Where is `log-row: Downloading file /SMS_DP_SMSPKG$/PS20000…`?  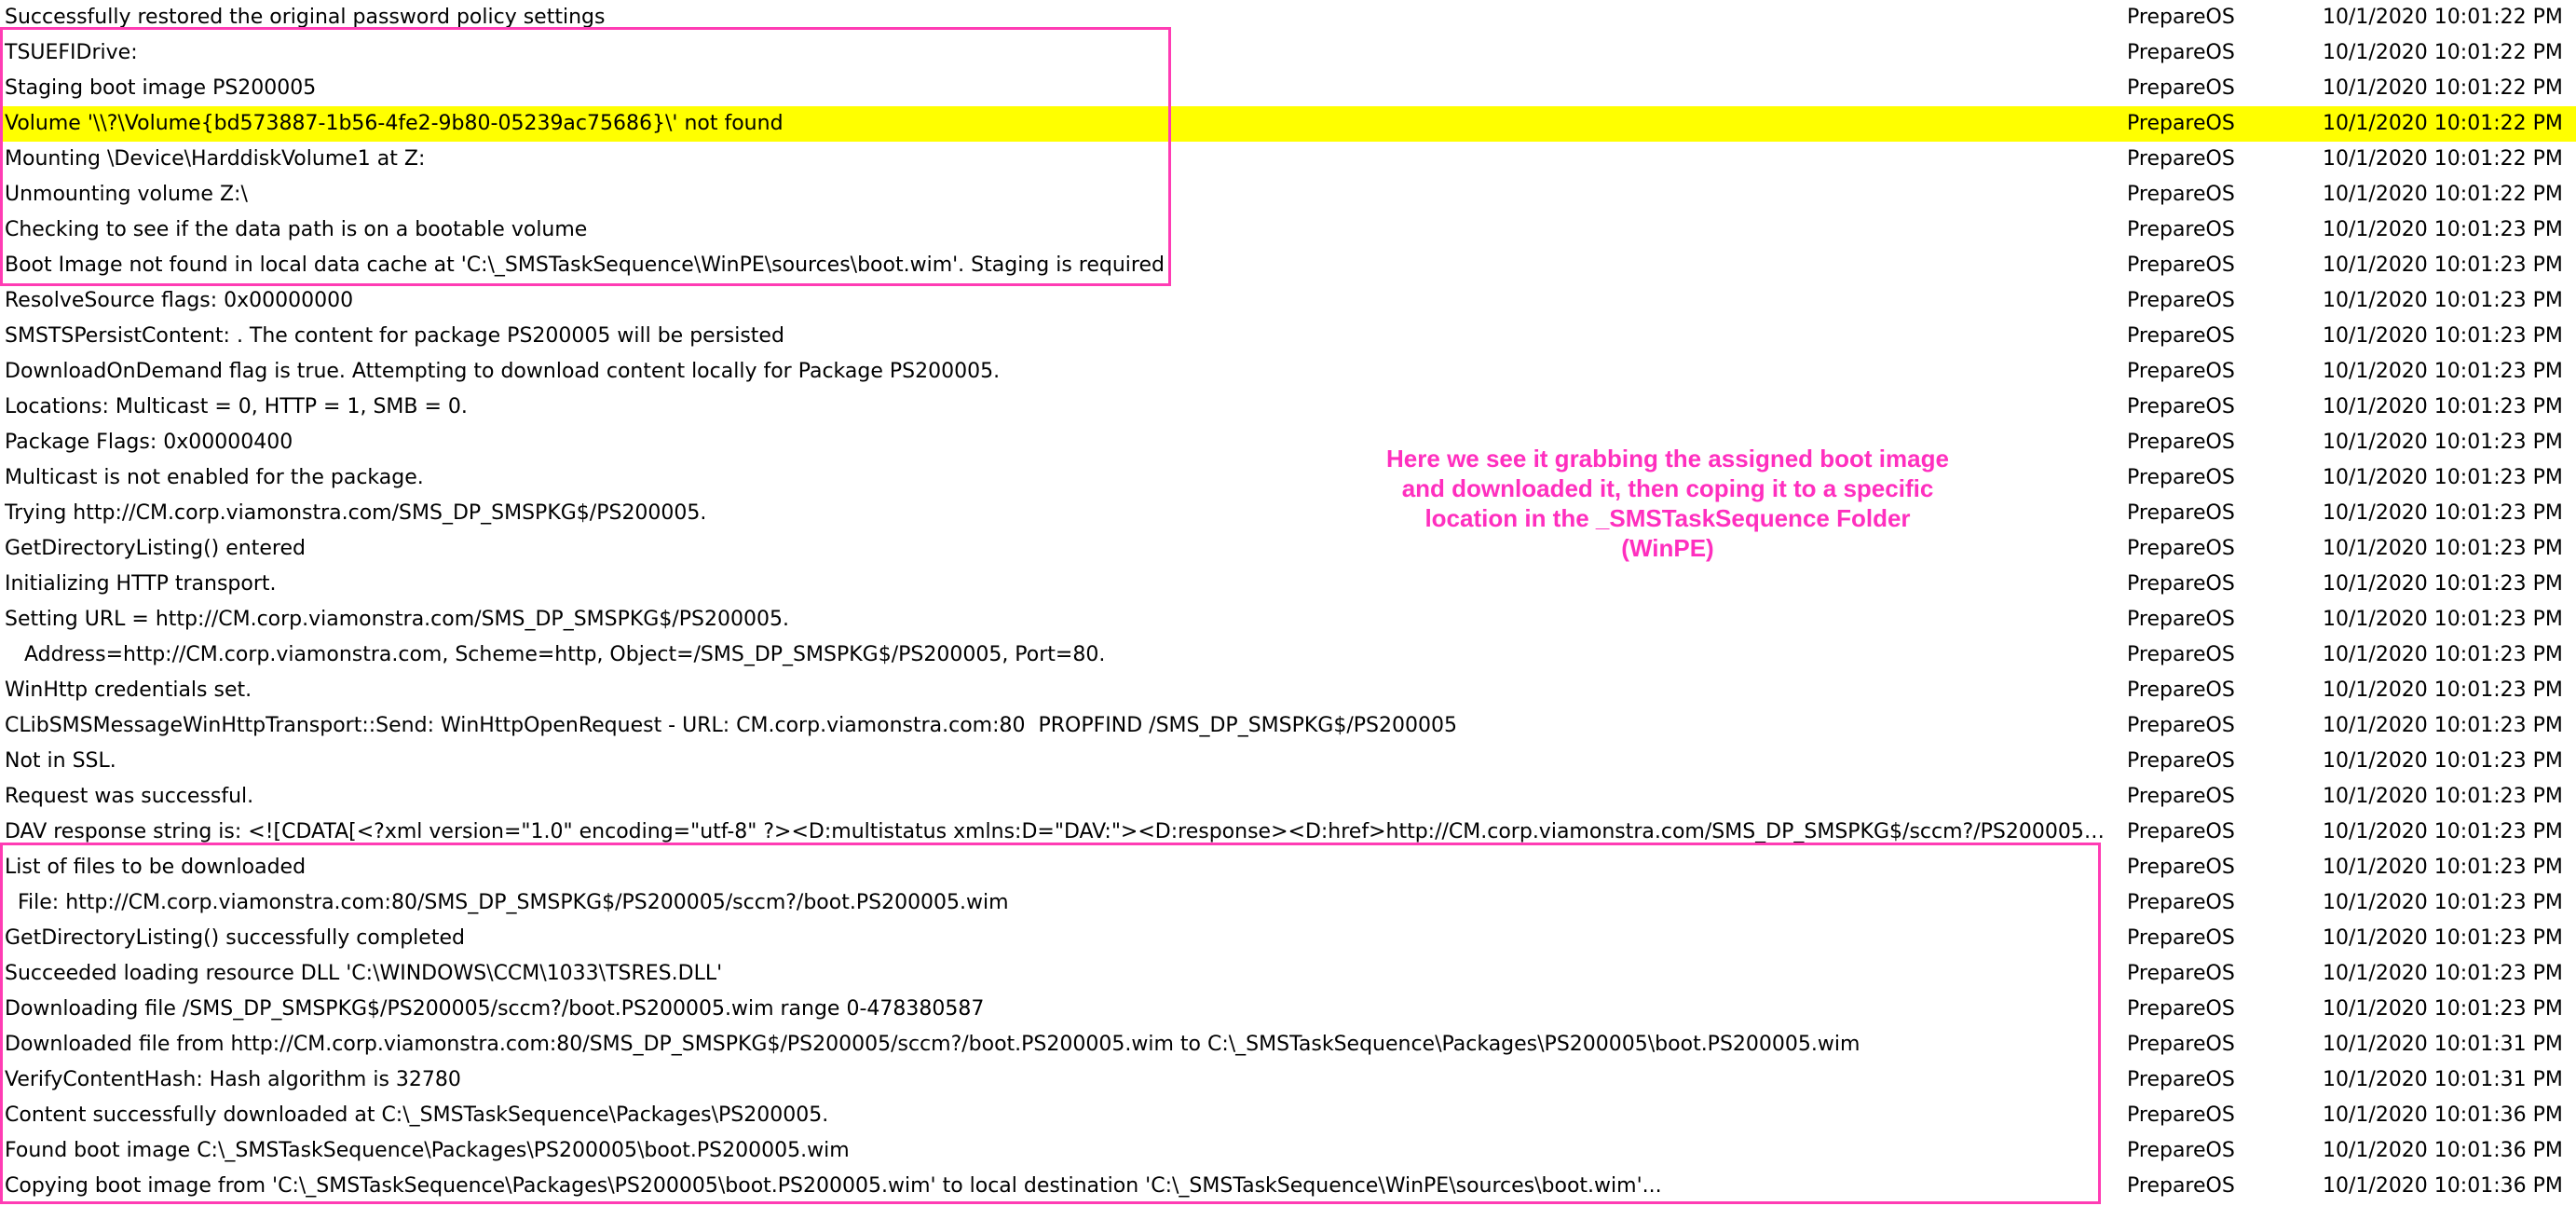 log-row: Downloading file /SMS_DP_SMSPKG$/PS20000… is located at coordinates (1288, 1009).